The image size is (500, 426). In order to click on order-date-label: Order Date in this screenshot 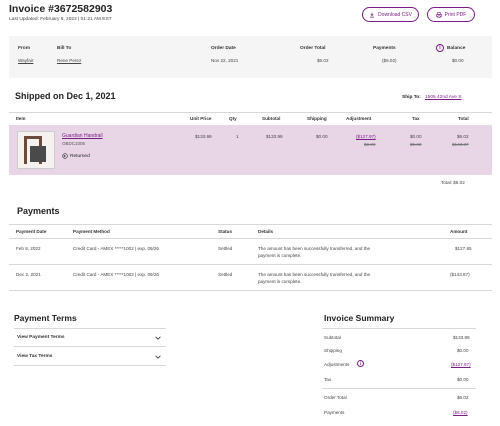, I will do `click(223, 48)`.